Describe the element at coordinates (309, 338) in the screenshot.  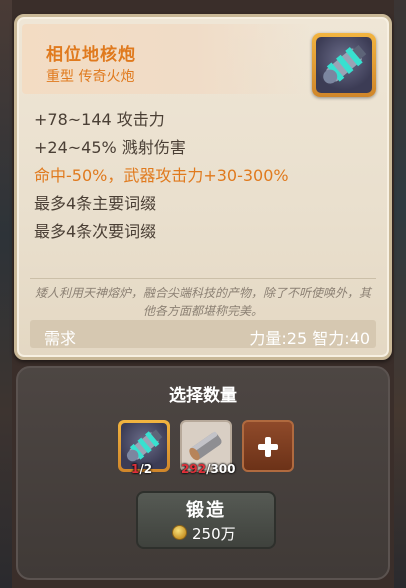
I see `requirement-values: 力量:25 智力:40` at that location.